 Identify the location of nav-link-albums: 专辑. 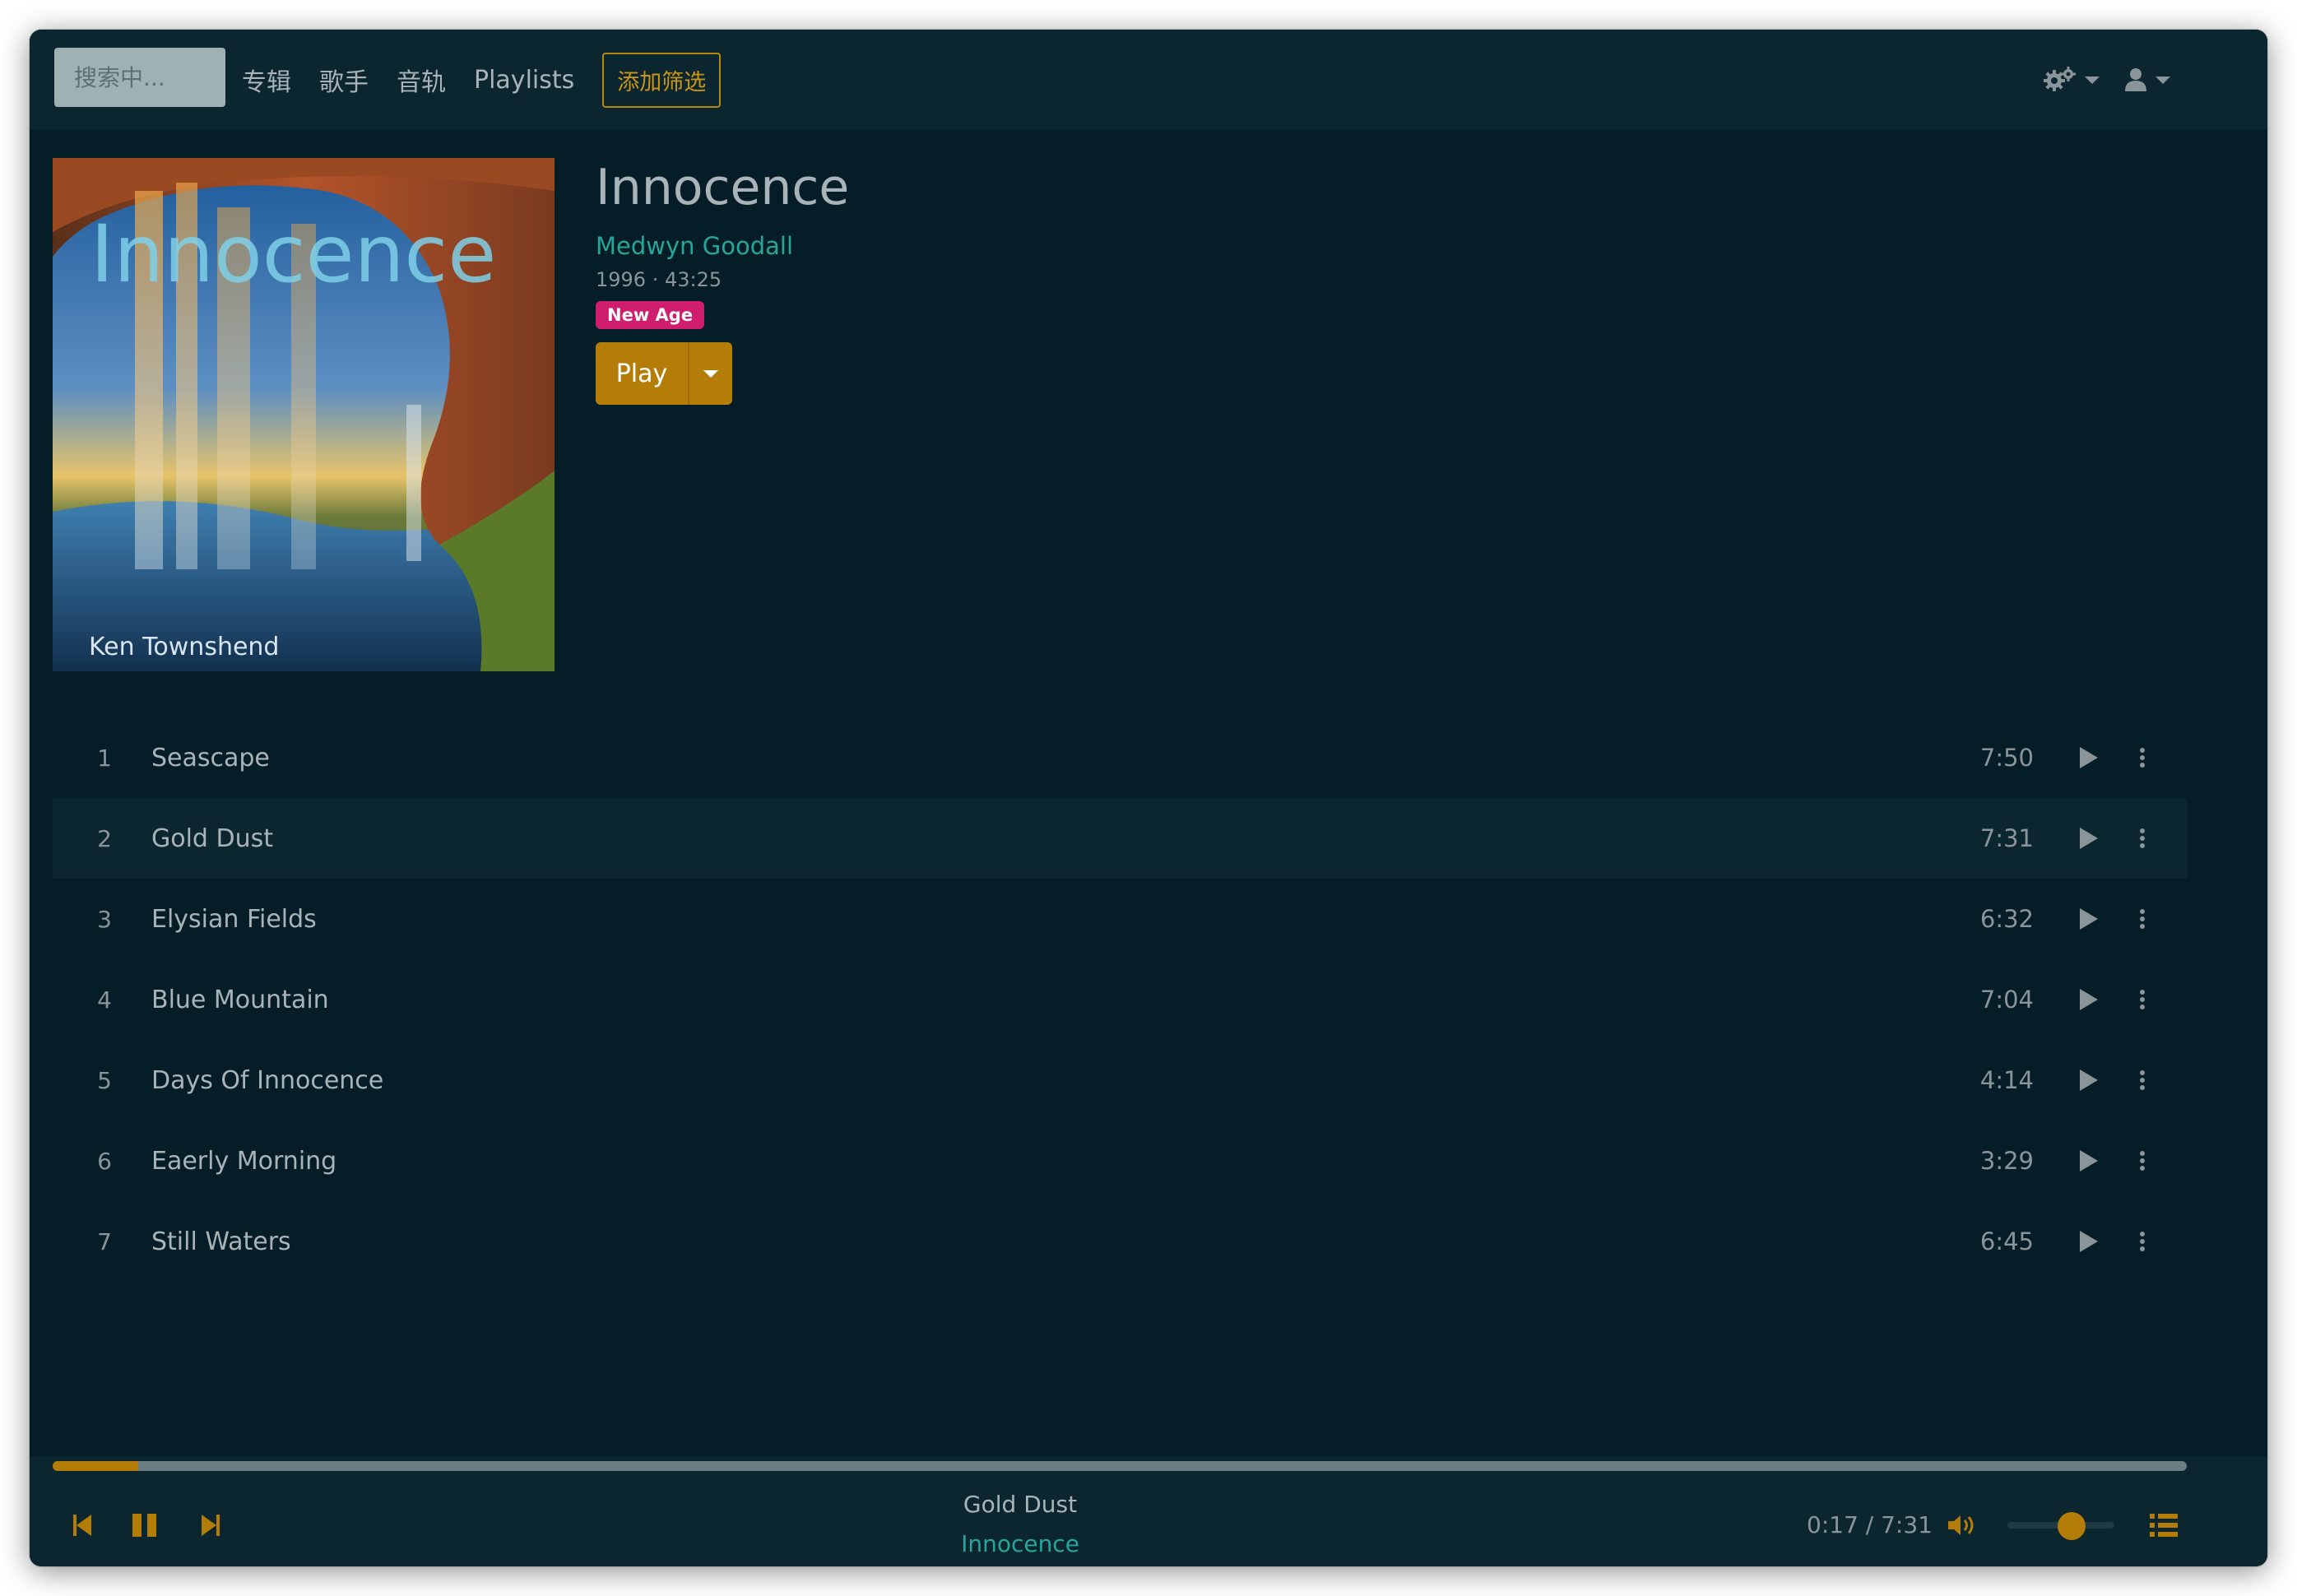
(266, 80).